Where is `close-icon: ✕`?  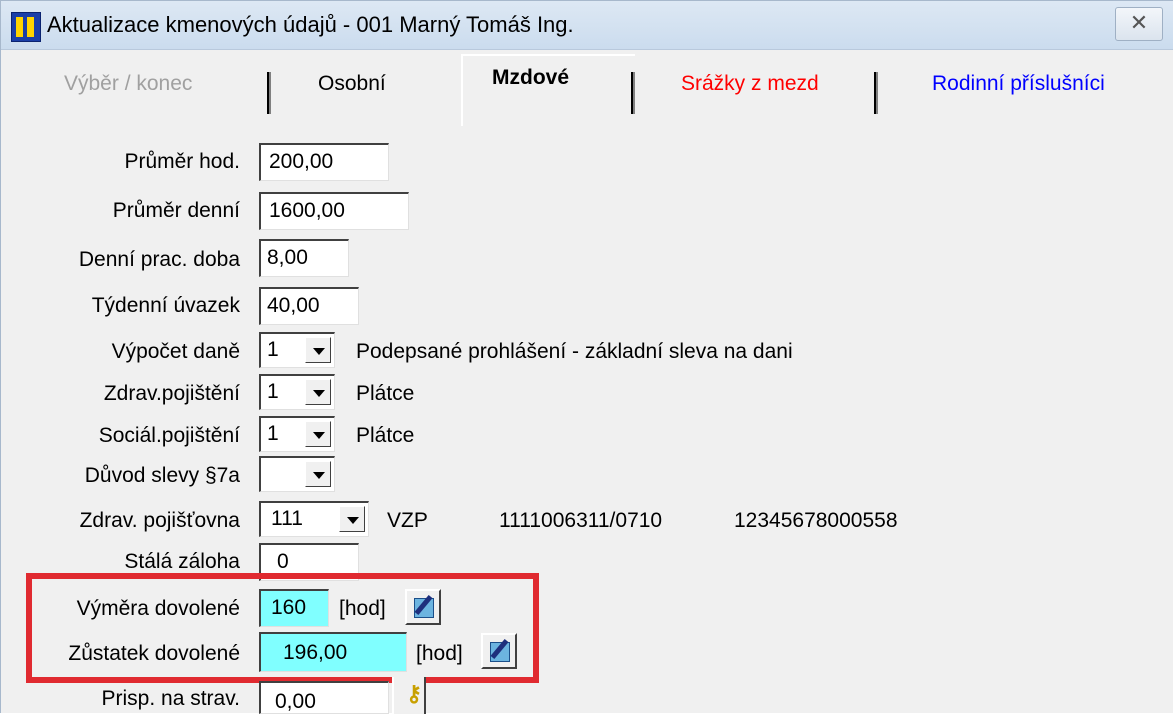
close-icon: ✕ is located at coordinates (1139, 22).